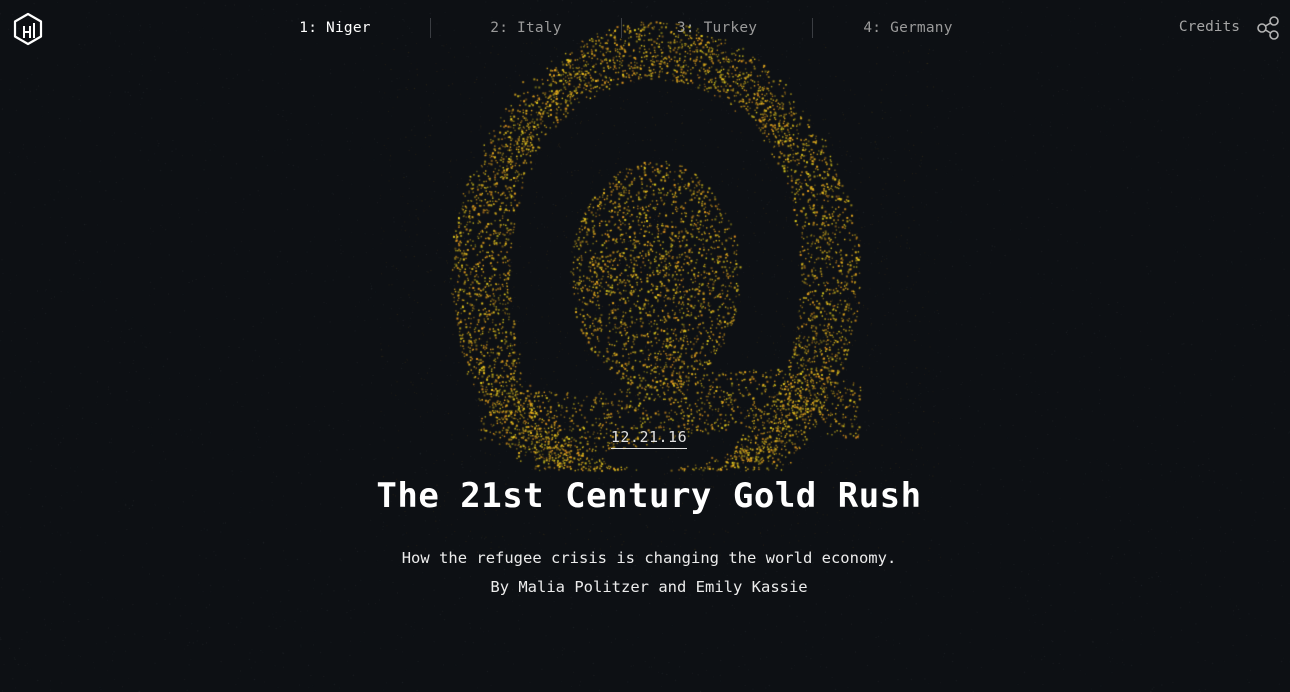 The width and height of the screenshot is (1290, 692). What do you see at coordinates (1209, 27) in the screenshot?
I see `credits-link: Credits` at bounding box center [1209, 27].